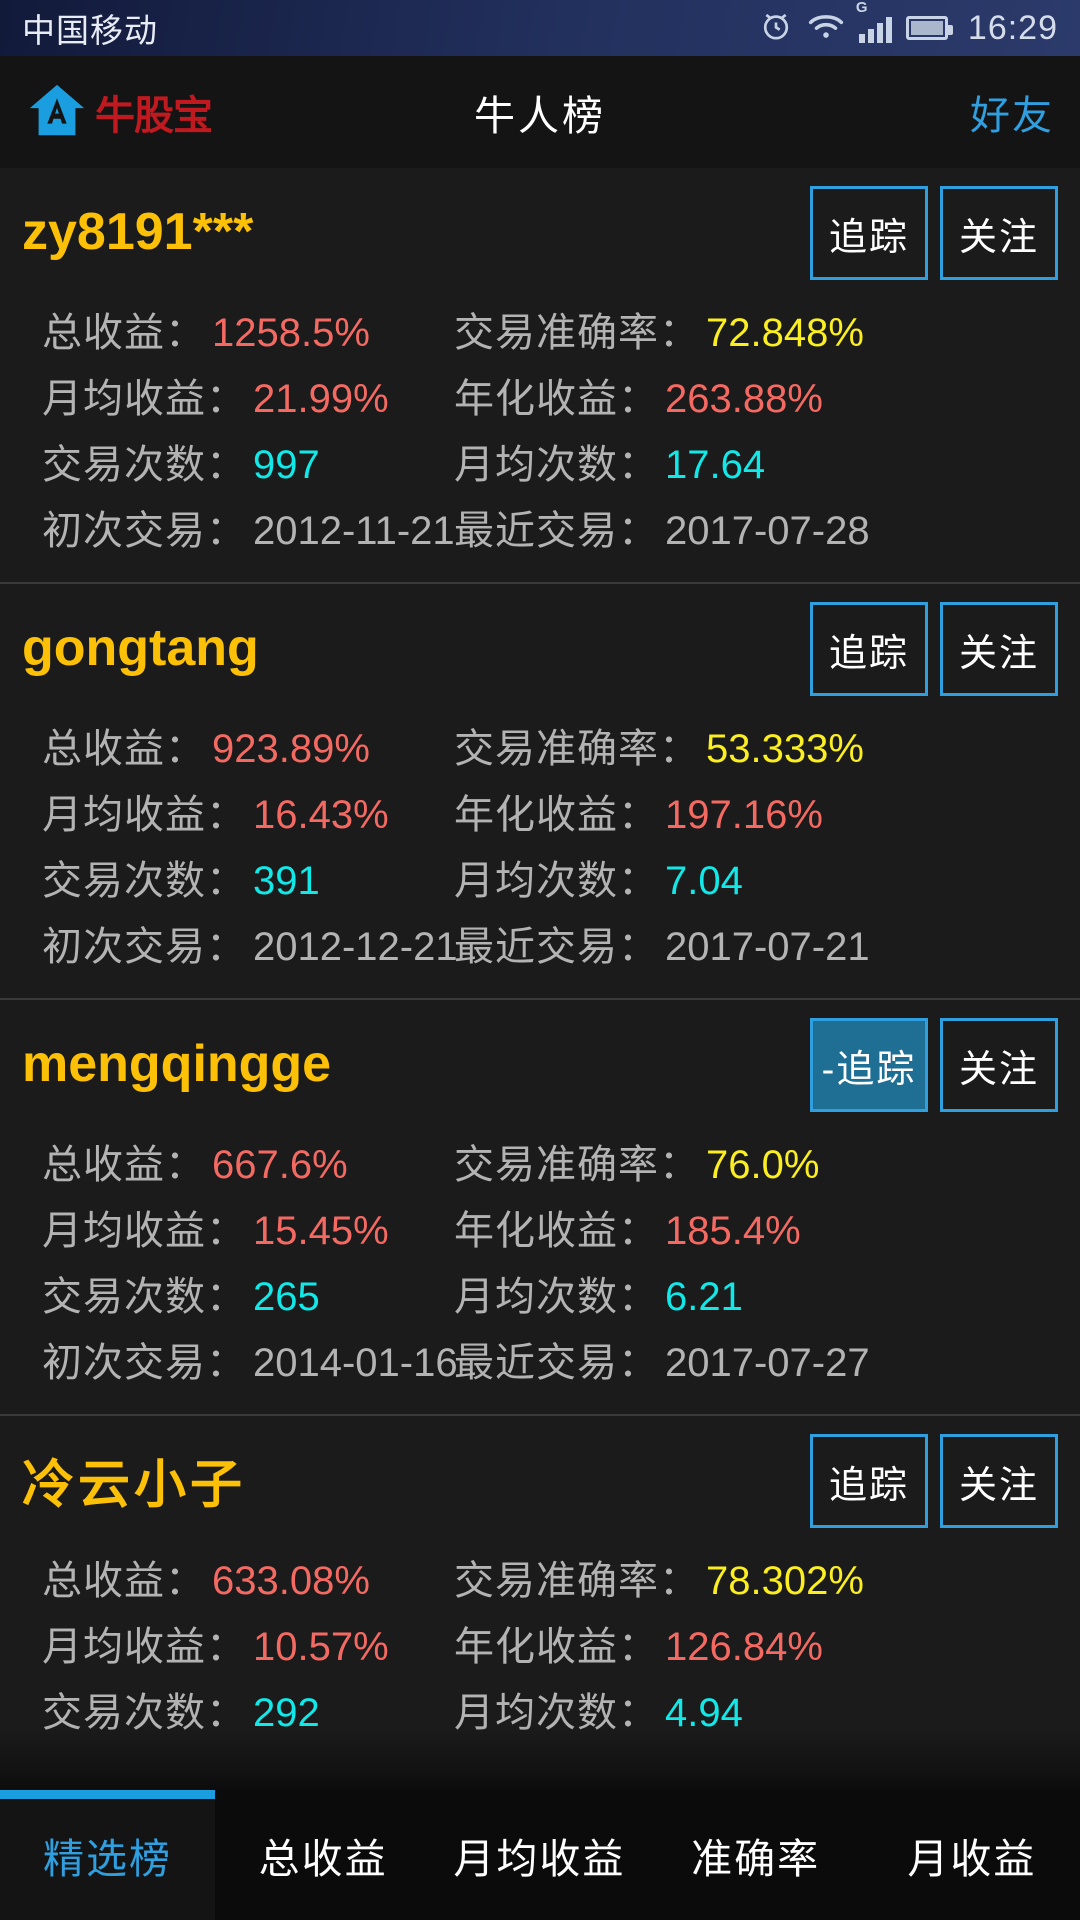 This screenshot has width=1080, height=1920. Describe the element at coordinates (662, 527) in the screenshot. I see `stat-last-trade: 最近交易： 2017-07-28` at that location.